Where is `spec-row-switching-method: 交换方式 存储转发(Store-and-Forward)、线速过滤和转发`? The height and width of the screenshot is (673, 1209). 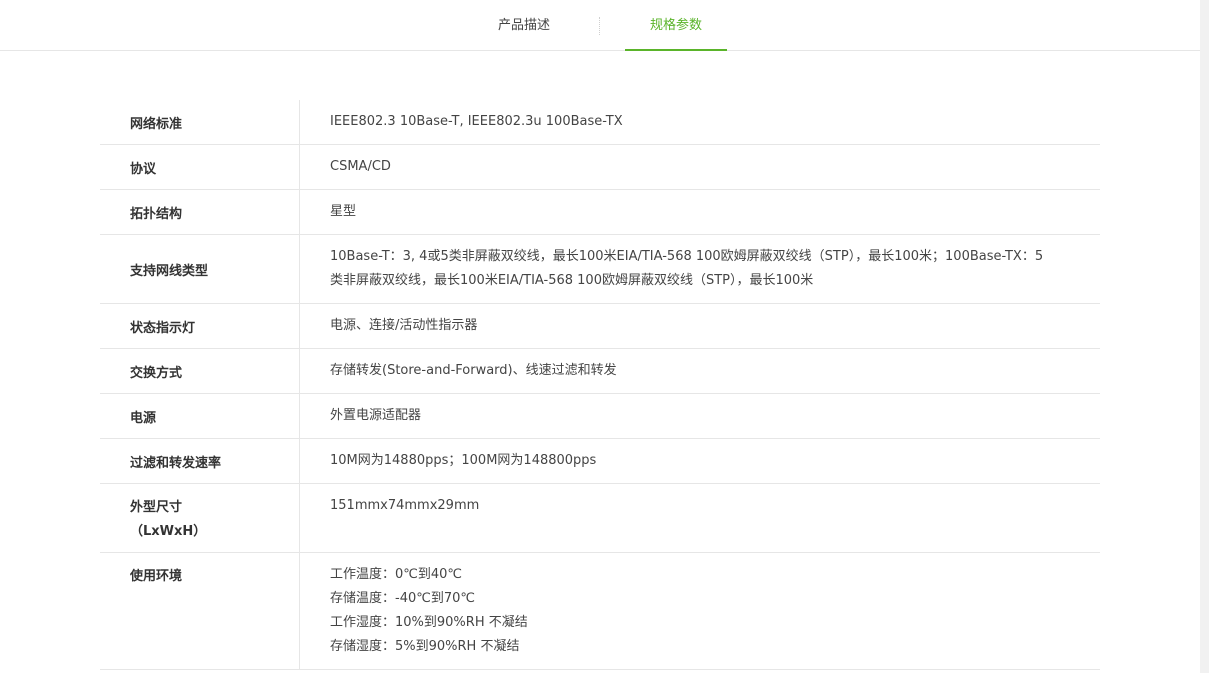
spec-row-switching-method: 交换方式 存储转发(Store-and-Forward)、线速过滤和转发 is located at coordinates (600, 371).